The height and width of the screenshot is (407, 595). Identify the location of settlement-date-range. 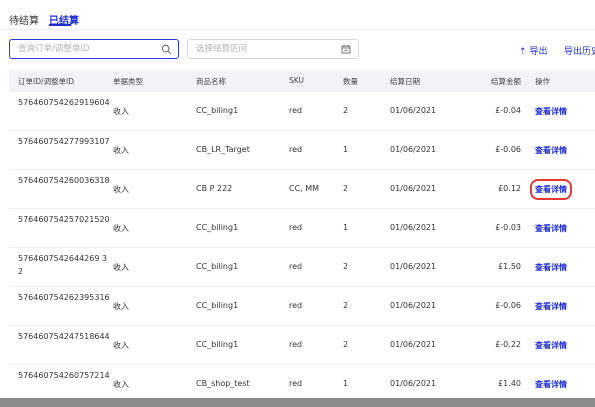
(273, 49).